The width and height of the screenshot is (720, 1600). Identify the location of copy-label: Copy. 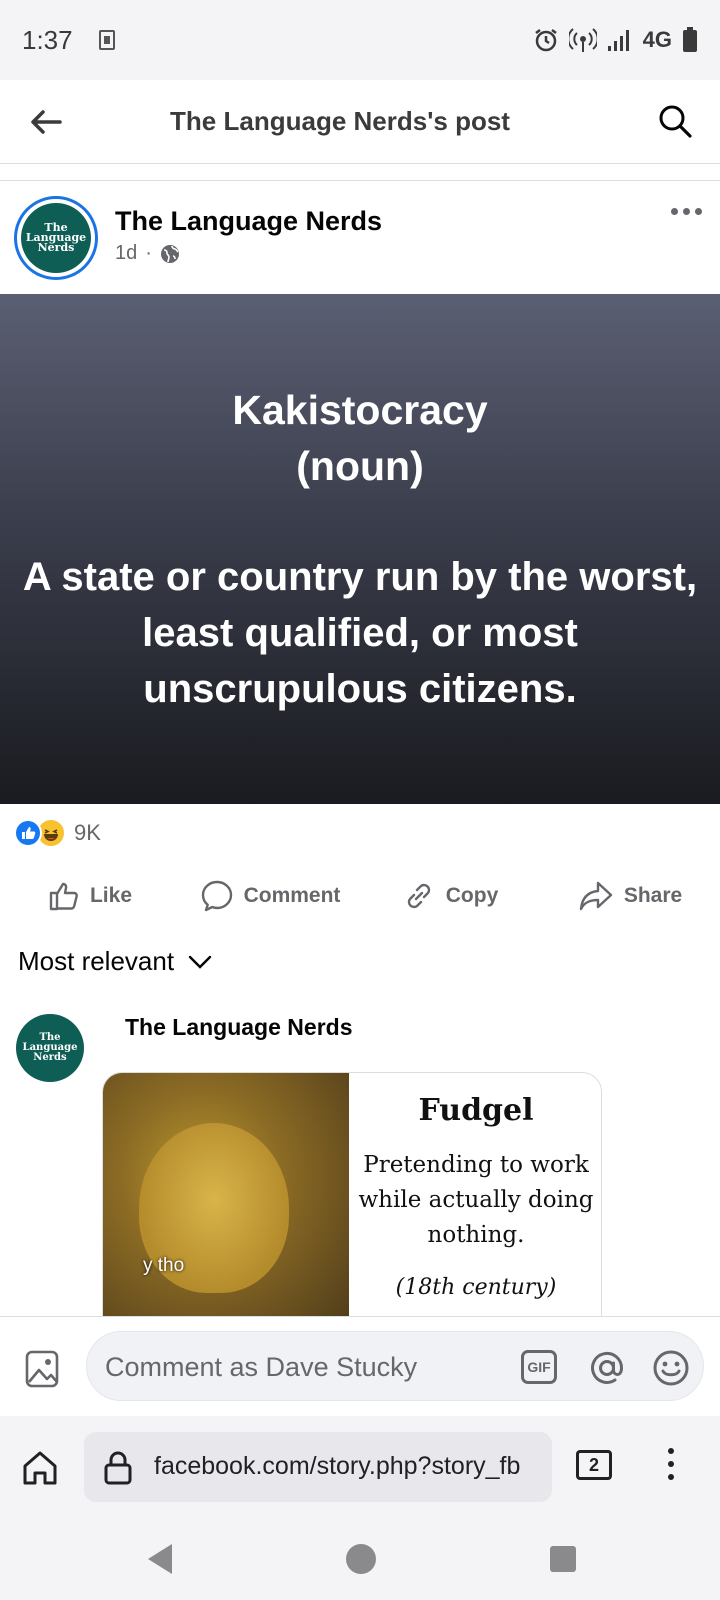
(472, 895).